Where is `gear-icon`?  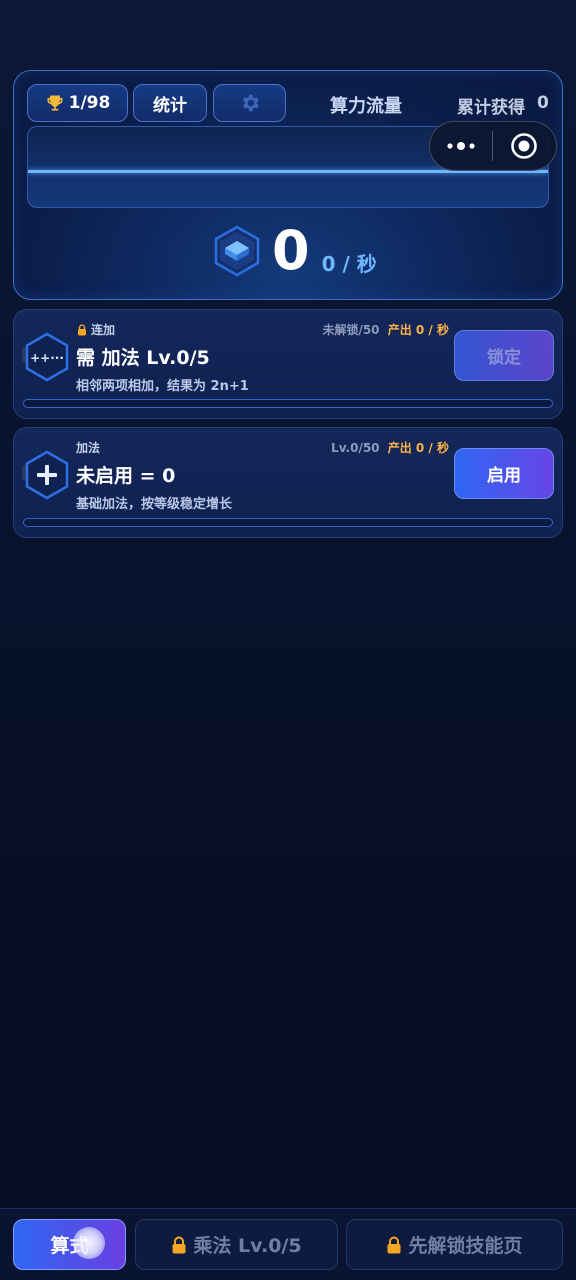 gear-icon is located at coordinates (250, 103).